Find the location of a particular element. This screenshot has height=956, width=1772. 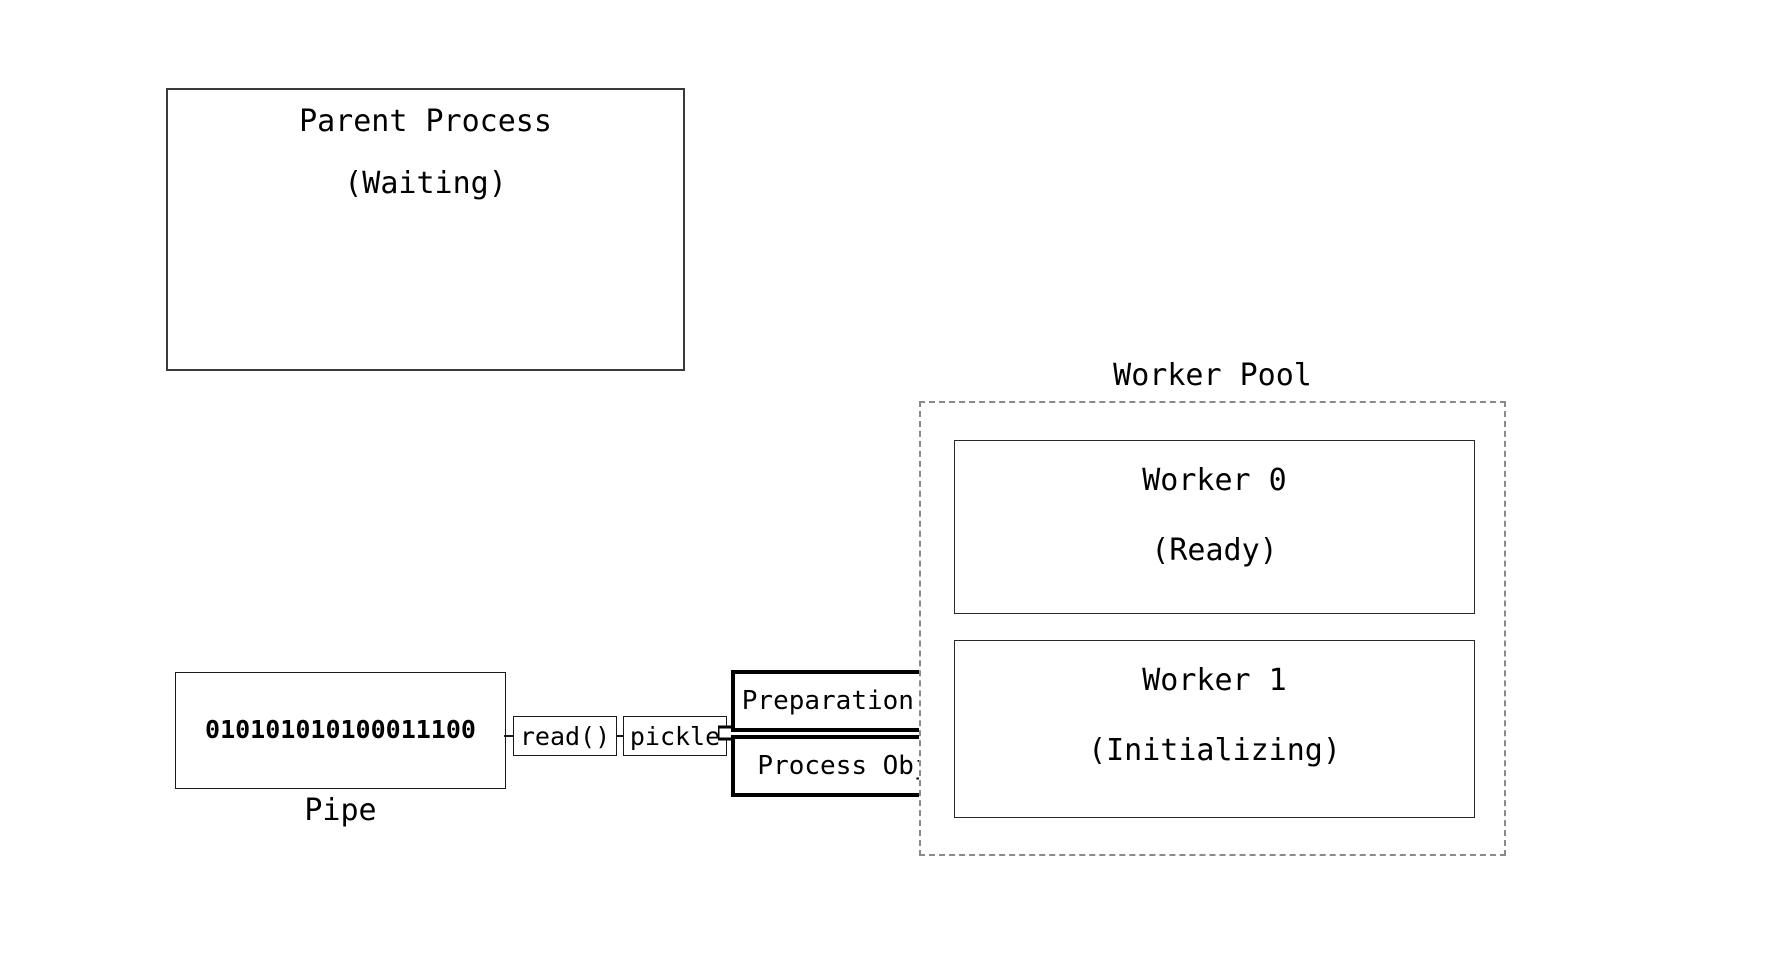

parent-process-box: Parent Process (Waiting) is located at coordinates (425, 229).